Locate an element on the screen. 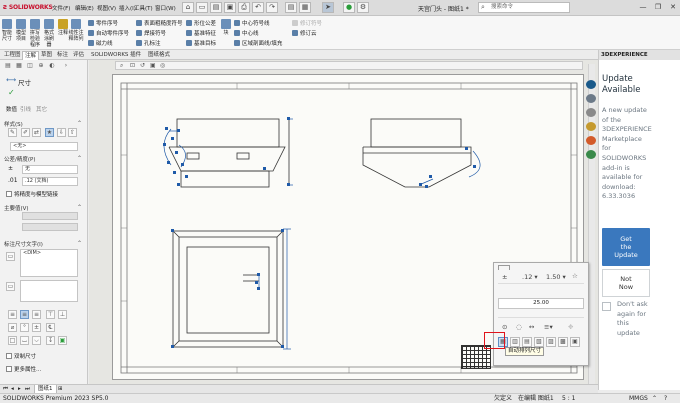 Image resolution: width=680 pixels, height=403 pixels. text-above-icon: ▭ is located at coordinates (10, 256).